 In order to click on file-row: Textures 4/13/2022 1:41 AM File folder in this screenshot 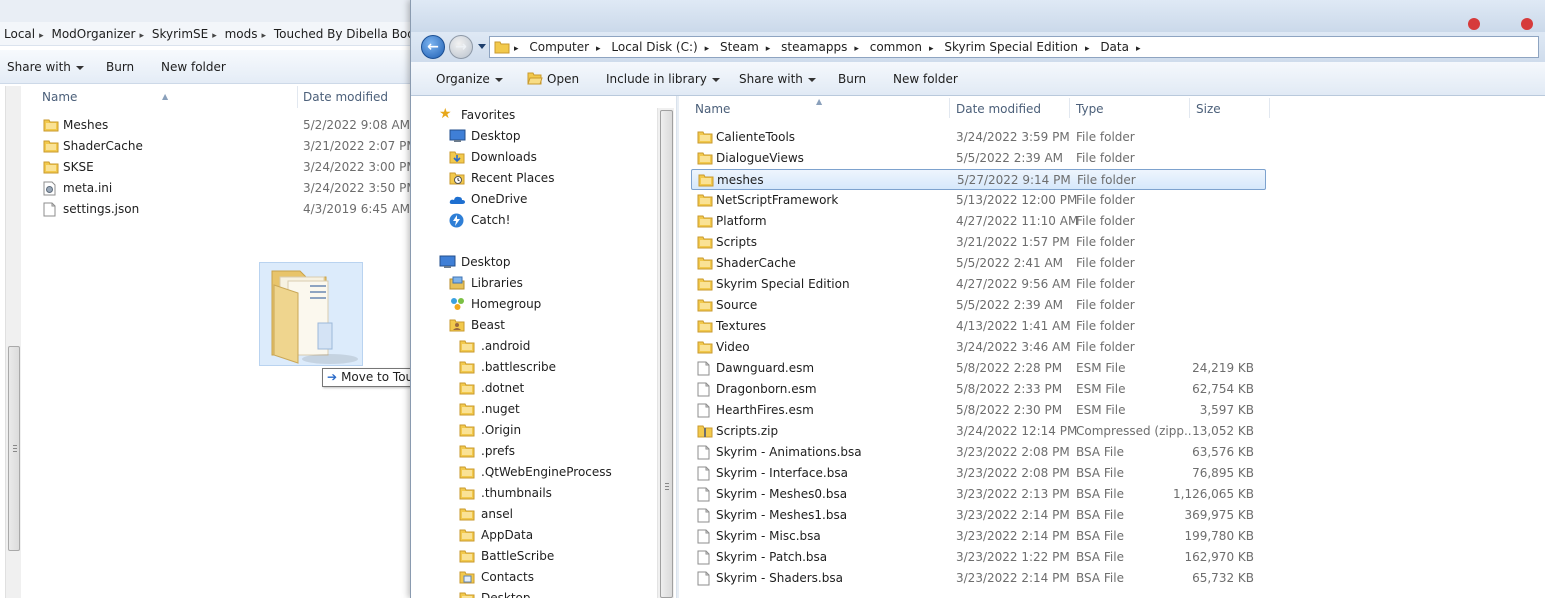, I will do `click(978, 326)`.